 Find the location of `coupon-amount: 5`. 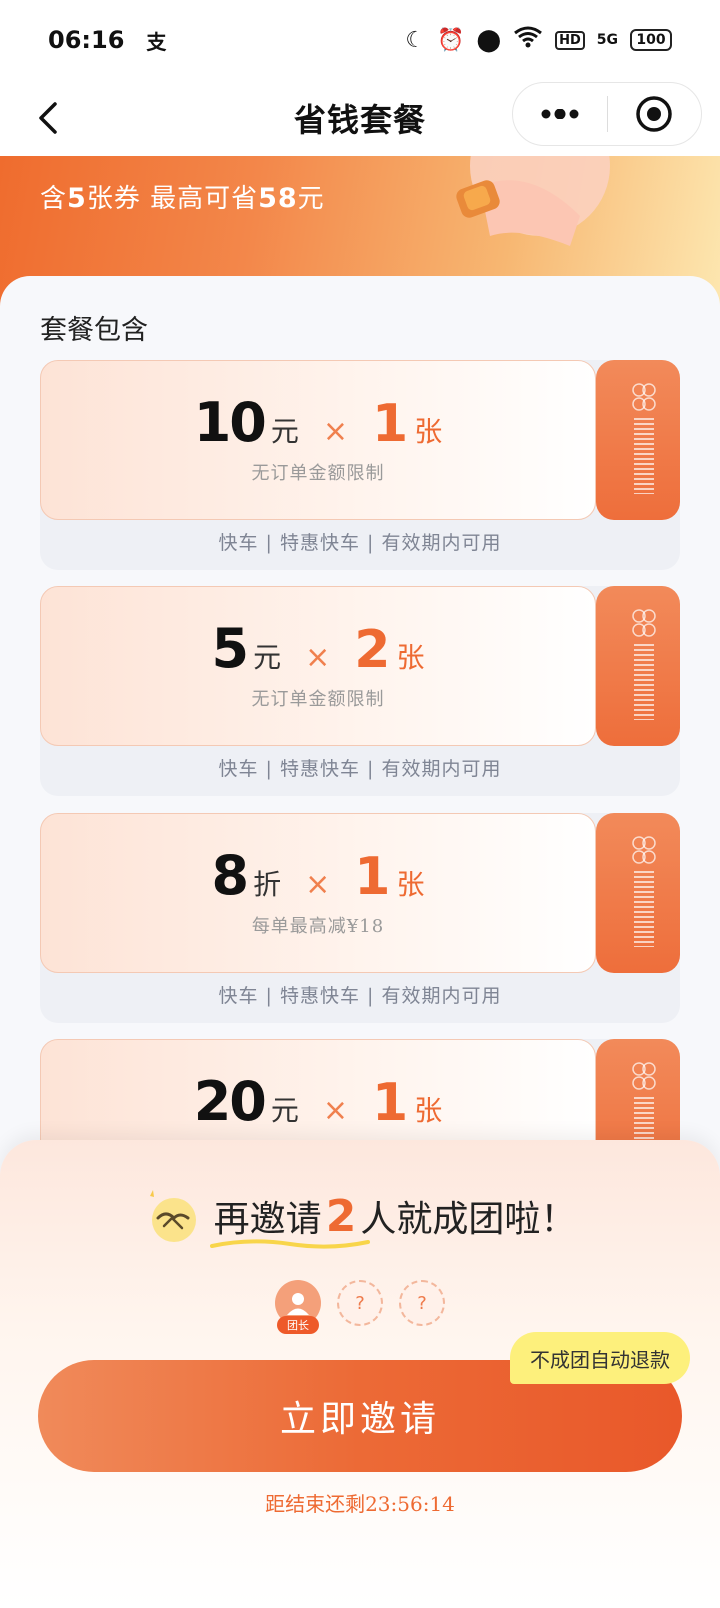

coupon-amount: 5 is located at coordinates (230, 648).